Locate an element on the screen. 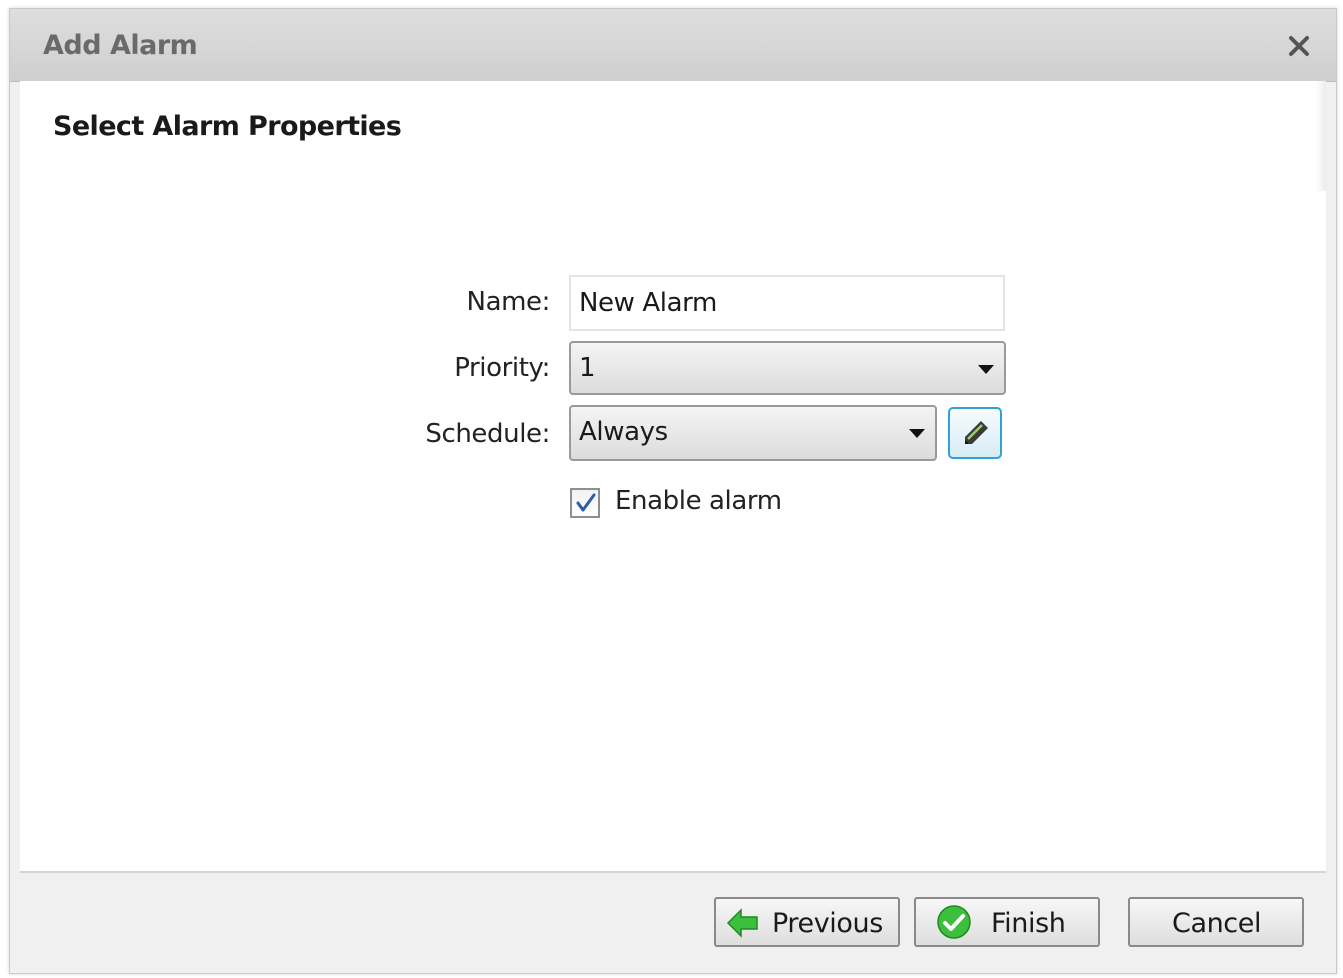  schedule-label: Schedule: is located at coordinates (487, 434).